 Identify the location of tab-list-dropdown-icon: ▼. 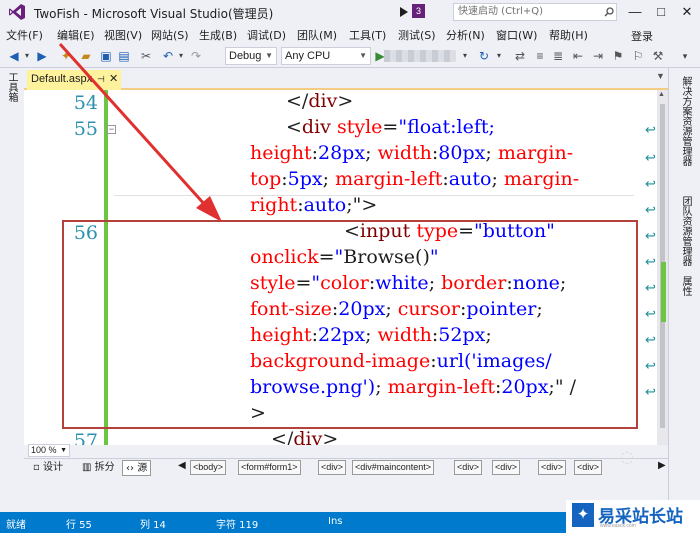
(660, 76).